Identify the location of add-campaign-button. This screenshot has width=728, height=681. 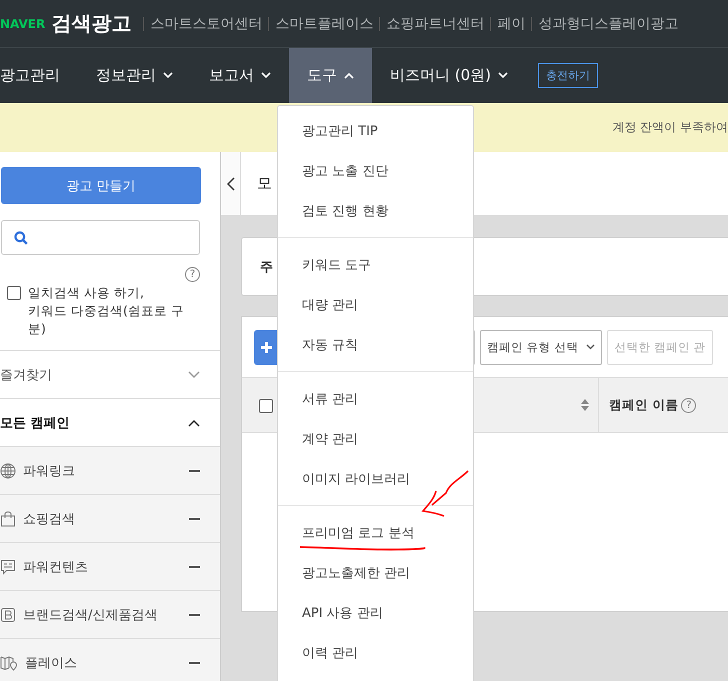
(266, 347).